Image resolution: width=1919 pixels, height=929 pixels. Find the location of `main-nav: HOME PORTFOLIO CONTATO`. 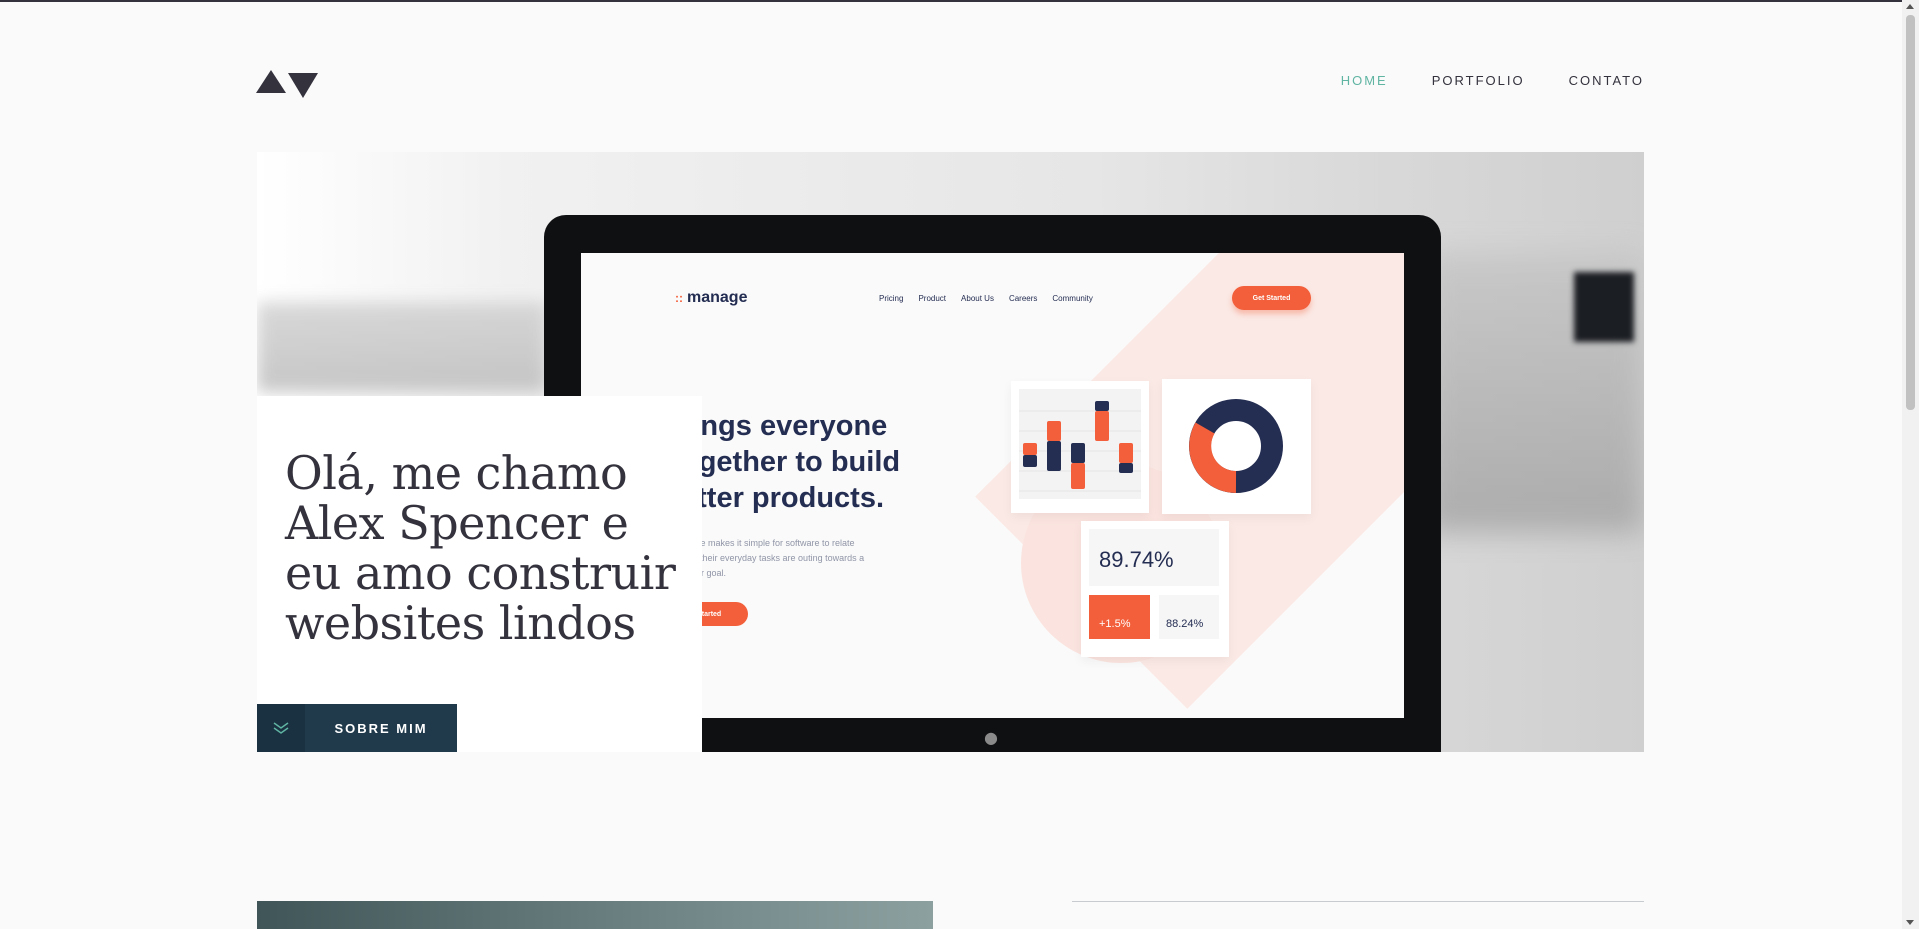

main-nav: HOME PORTFOLIO CONTATO is located at coordinates (1492, 80).